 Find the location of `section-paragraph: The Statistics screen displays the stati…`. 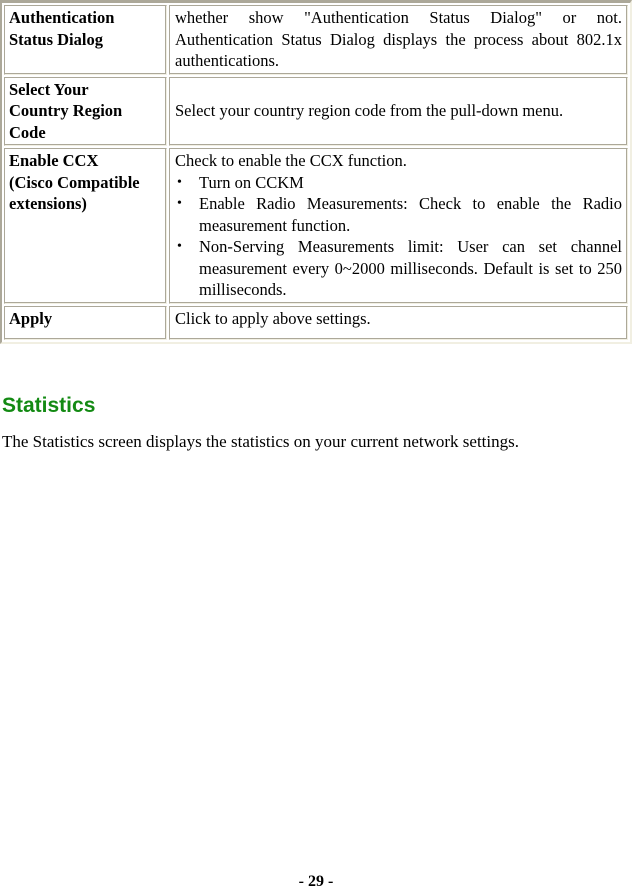

section-paragraph: The Statistics screen displays the stati… is located at coordinates (260, 441).